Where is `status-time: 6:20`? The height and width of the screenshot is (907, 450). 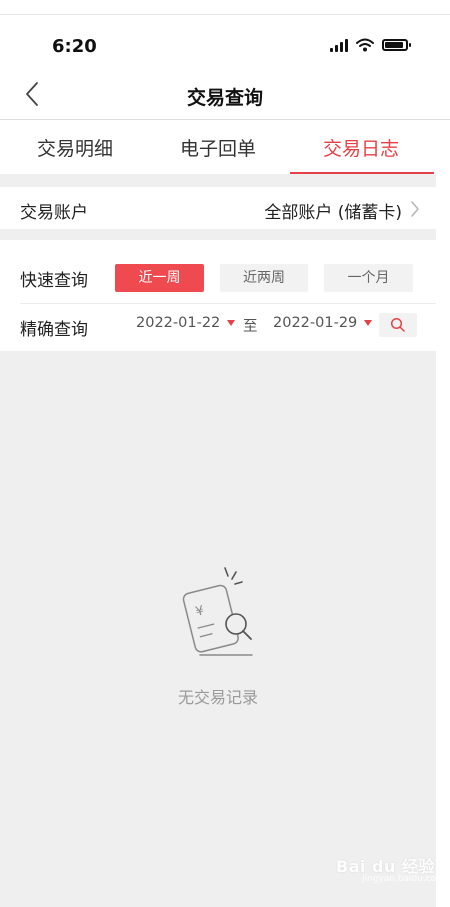
status-time: 6:20 is located at coordinates (74, 46).